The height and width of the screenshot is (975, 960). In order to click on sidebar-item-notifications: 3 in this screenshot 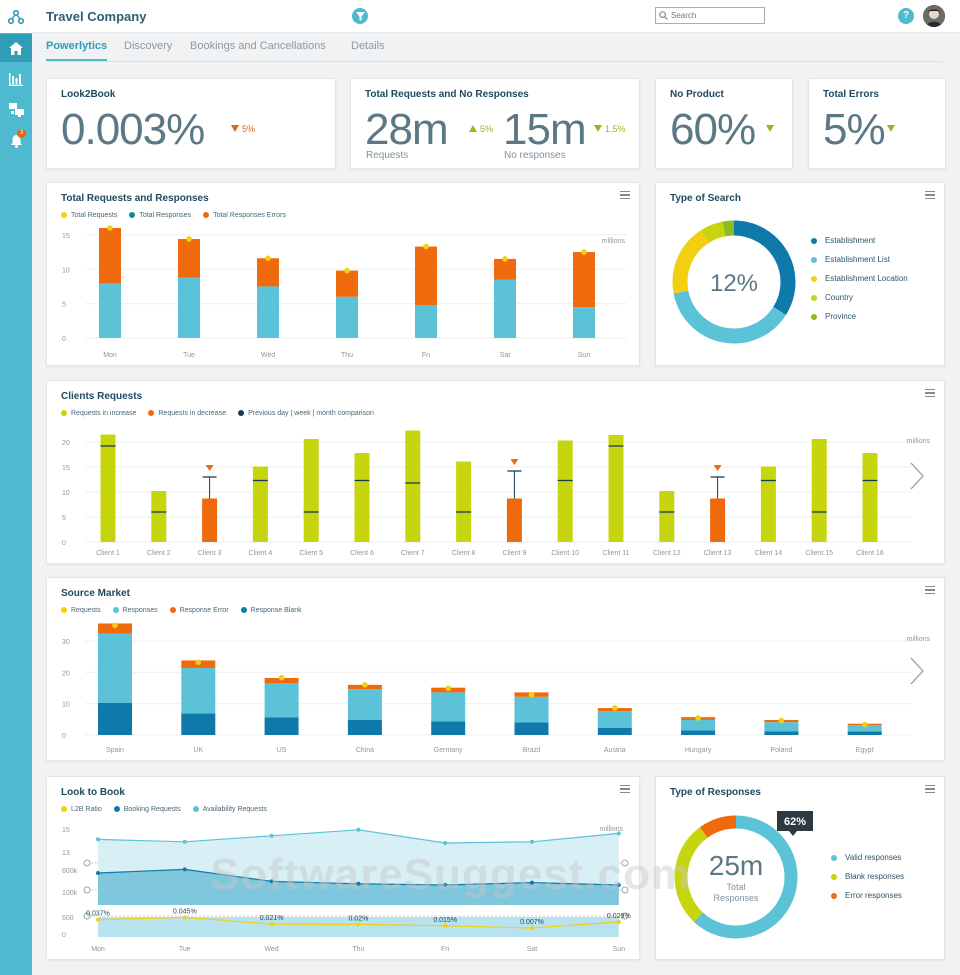, I will do `click(16, 141)`.